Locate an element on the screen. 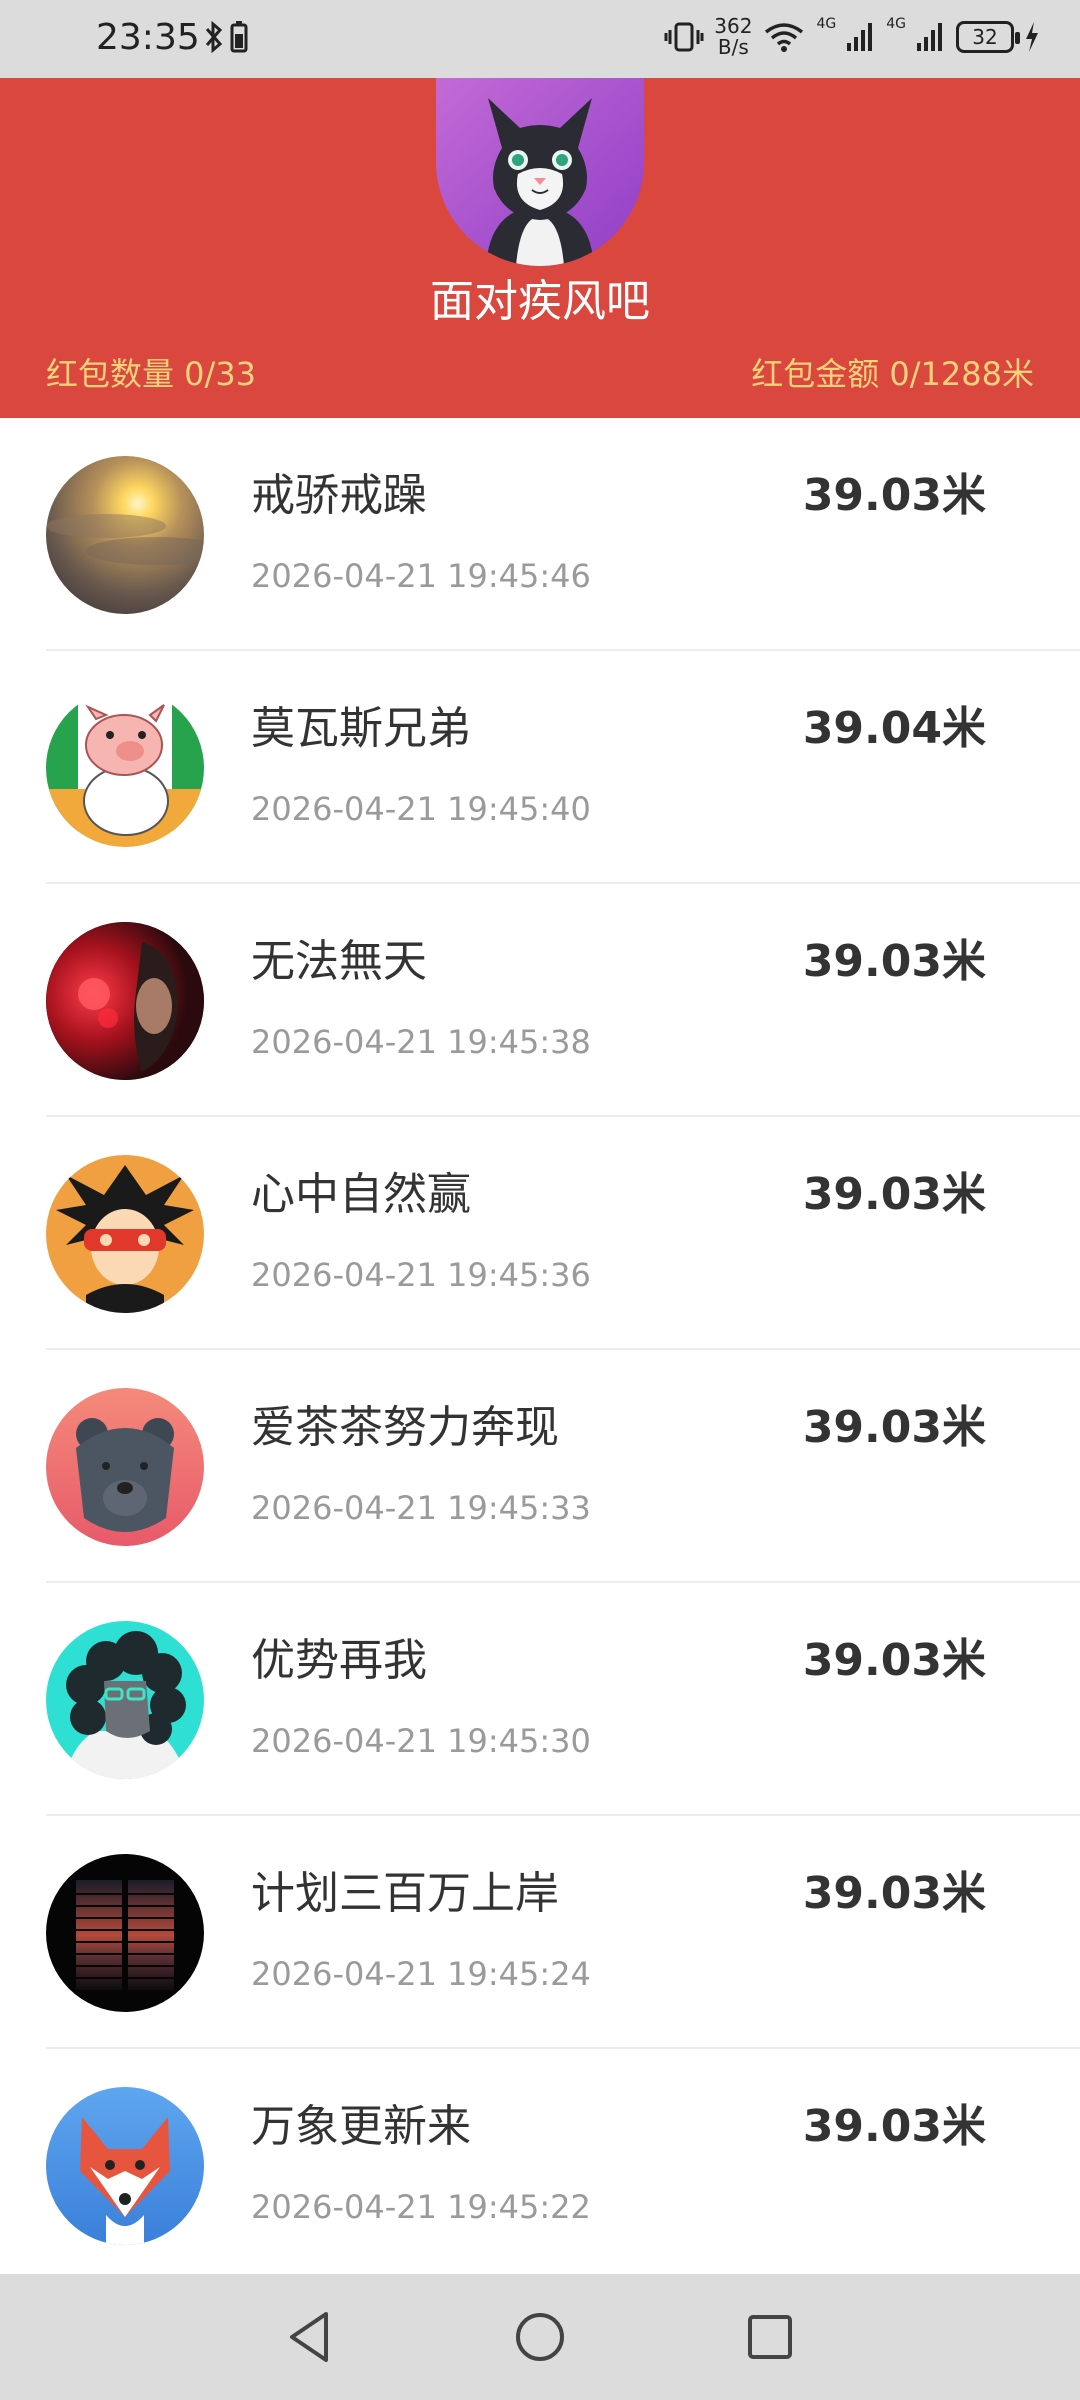 This screenshot has height=2400, width=1080. user-name: 优势再我 is located at coordinates (339, 1660).